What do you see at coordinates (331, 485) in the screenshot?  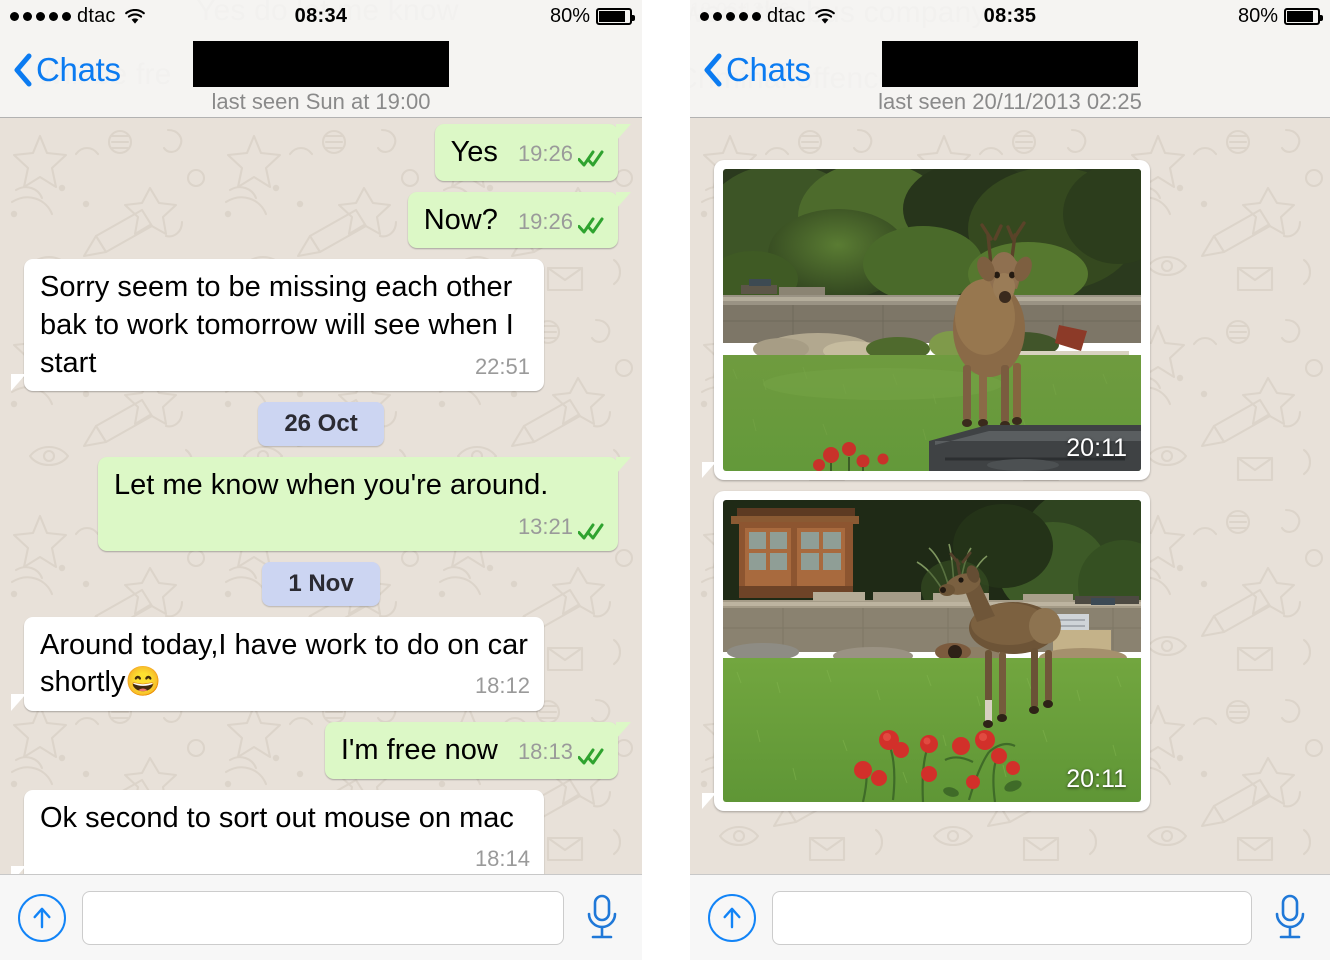 I see `message-text: Let me know when you're around.` at bounding box center [331, 485].